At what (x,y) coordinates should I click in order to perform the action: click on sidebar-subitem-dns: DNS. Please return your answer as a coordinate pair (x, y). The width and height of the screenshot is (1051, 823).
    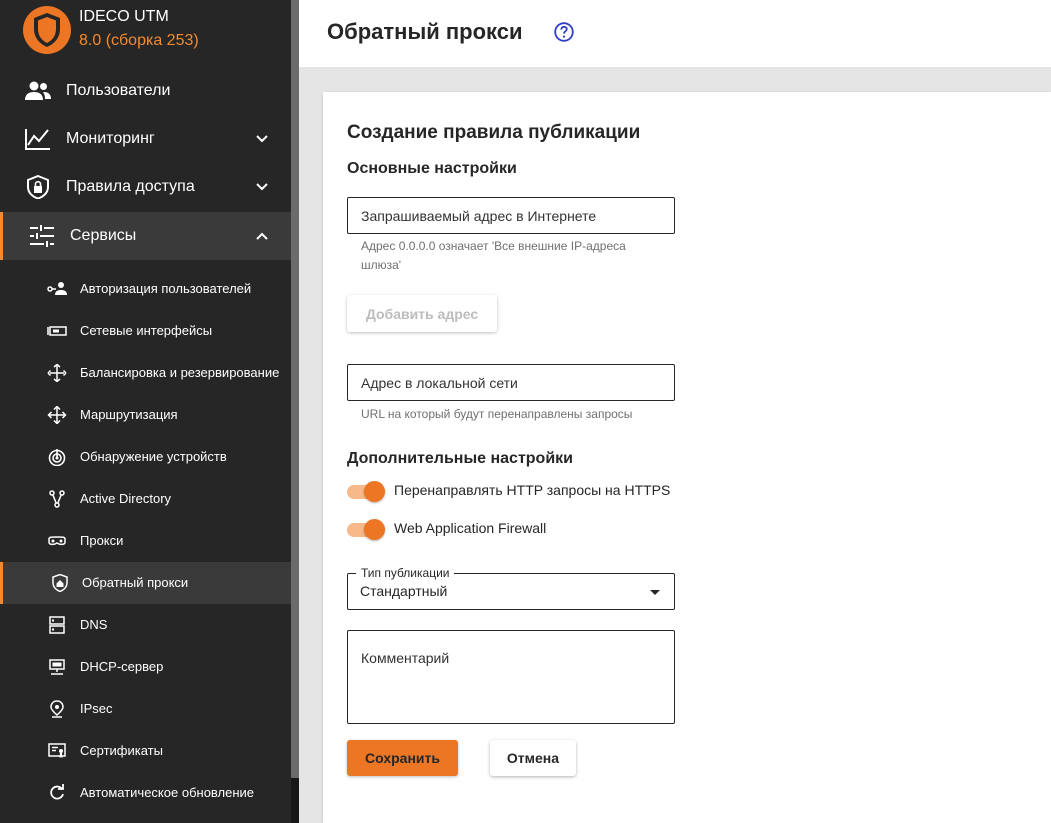
    Looking at the image, I should click on (145, 625).